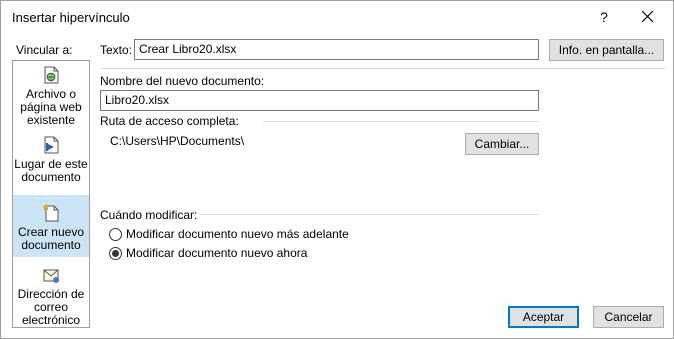 This screenshot has width=674, height=339. What do you see at coordinates (51, 145) in the screenshot?
I see `place-in-document-icon` at bounding box center [51, 145].